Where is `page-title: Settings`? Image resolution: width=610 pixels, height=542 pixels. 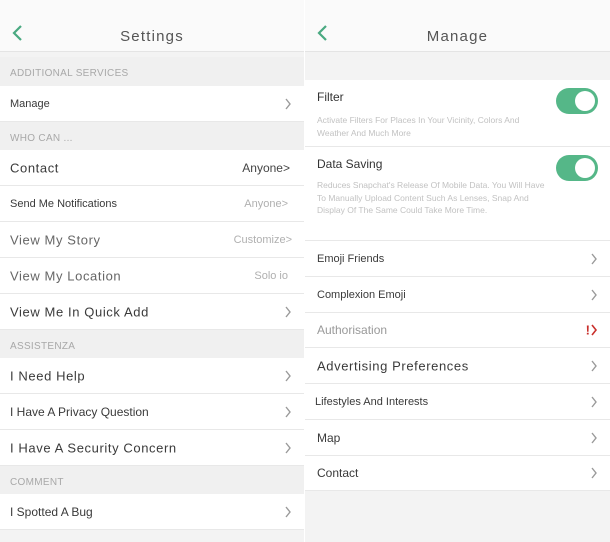
page-title: Settings is located at coordinates (152, 36).